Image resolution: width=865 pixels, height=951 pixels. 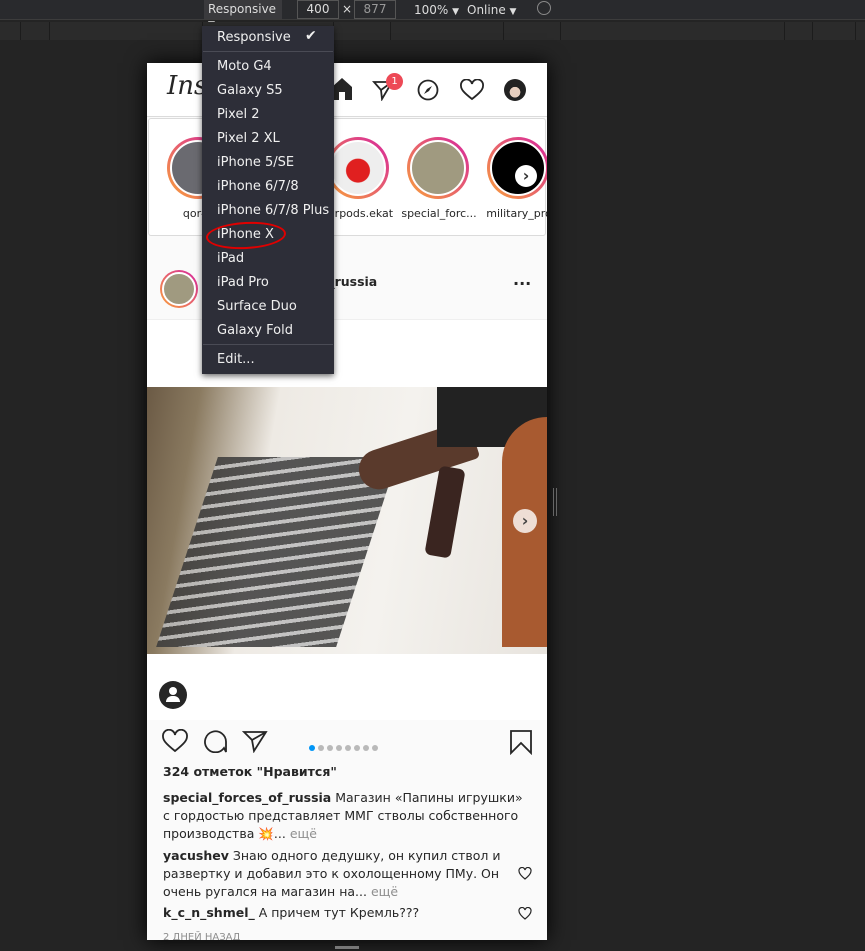 I want to click on comment-username: yacushev, so click(x=196, y=855).